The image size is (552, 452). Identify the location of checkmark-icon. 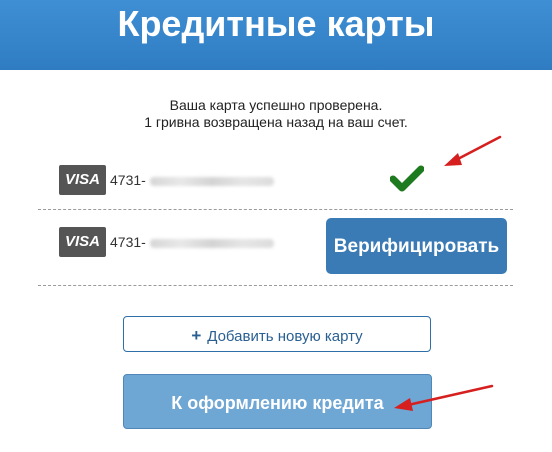
(407, 178).